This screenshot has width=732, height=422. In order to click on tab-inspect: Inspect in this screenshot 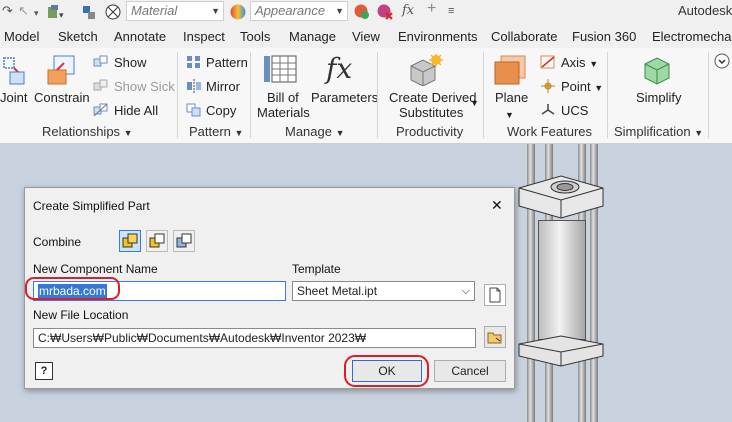, I will do `click(204, 36)`.